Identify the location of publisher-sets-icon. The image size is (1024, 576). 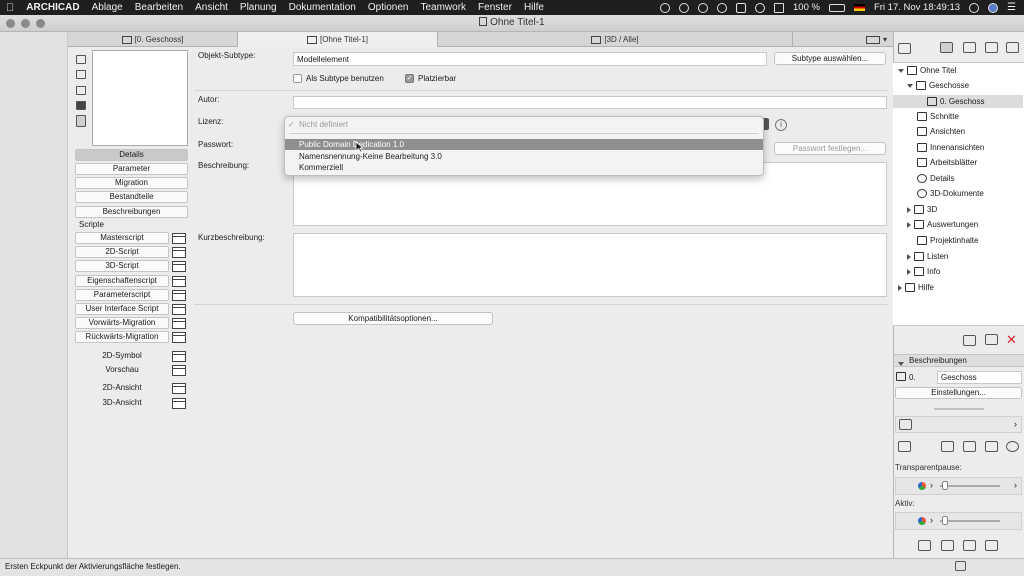
(1012, 47).